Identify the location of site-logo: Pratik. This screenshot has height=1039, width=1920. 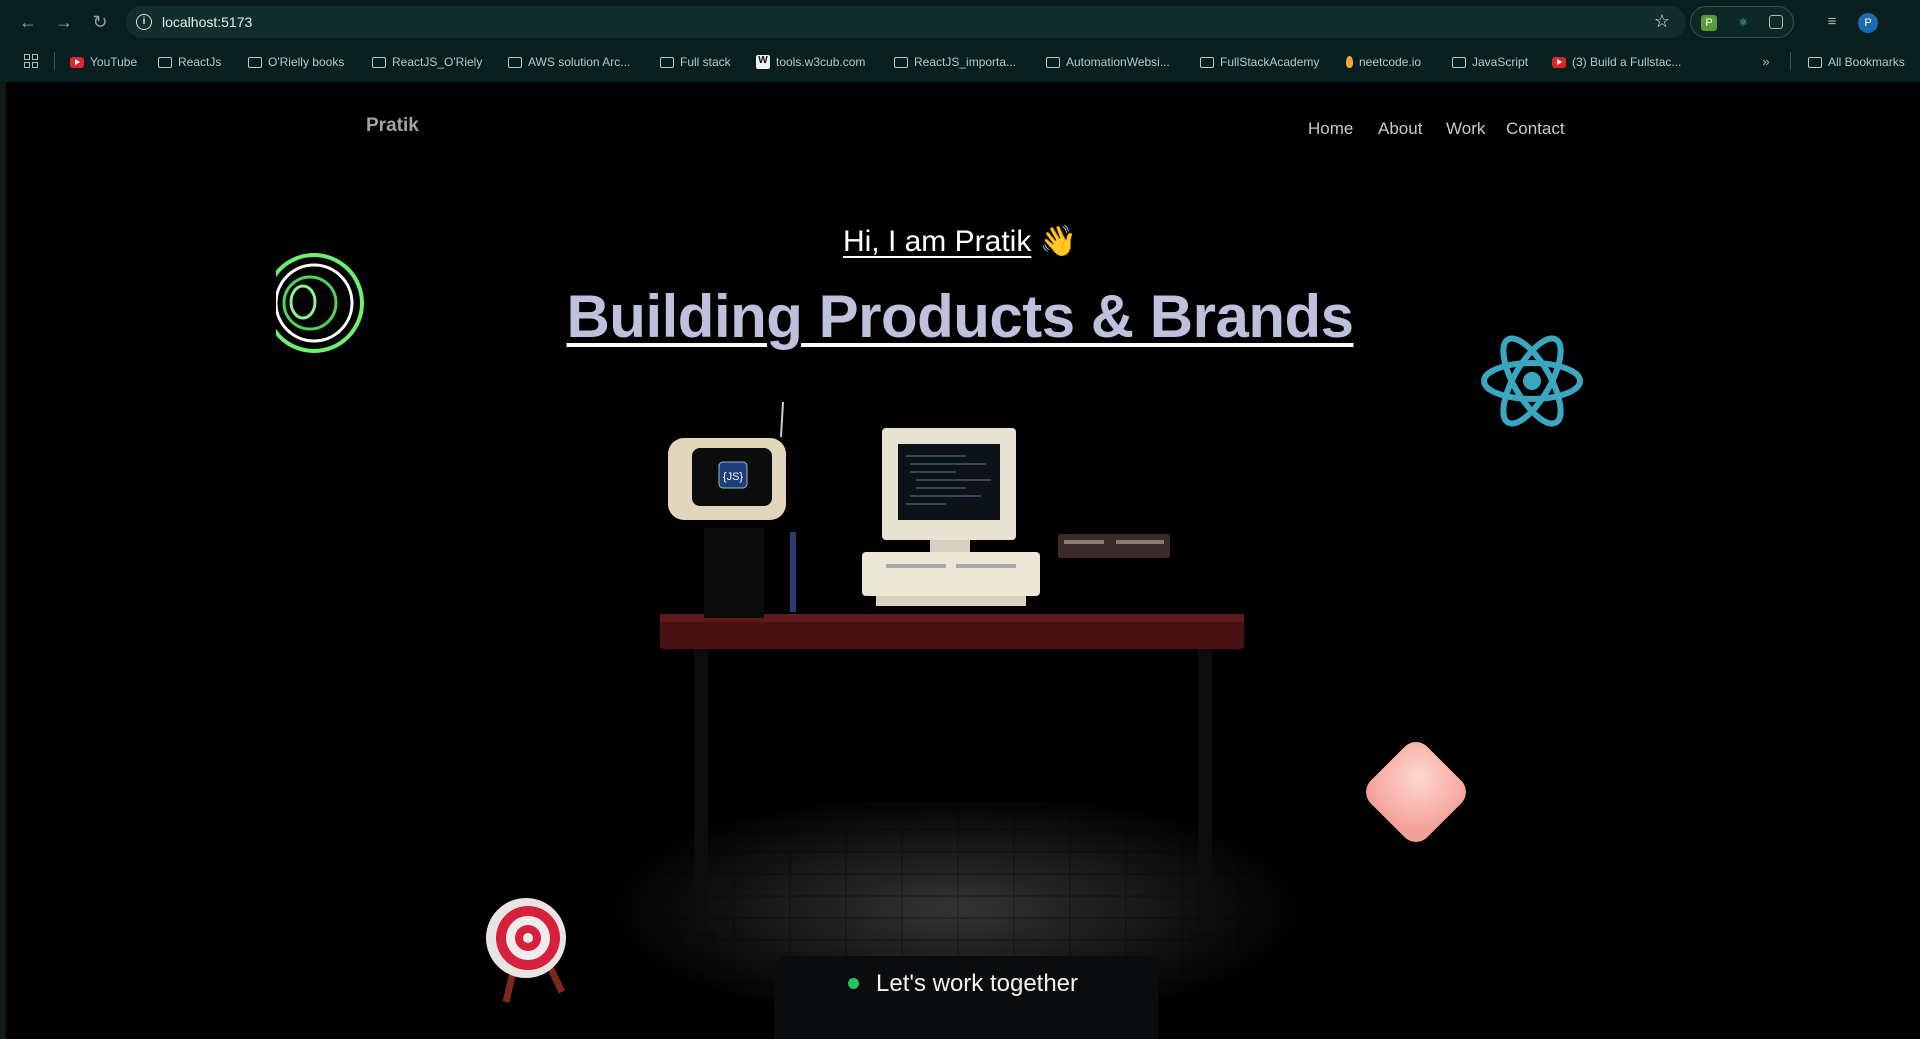
(392, 126).